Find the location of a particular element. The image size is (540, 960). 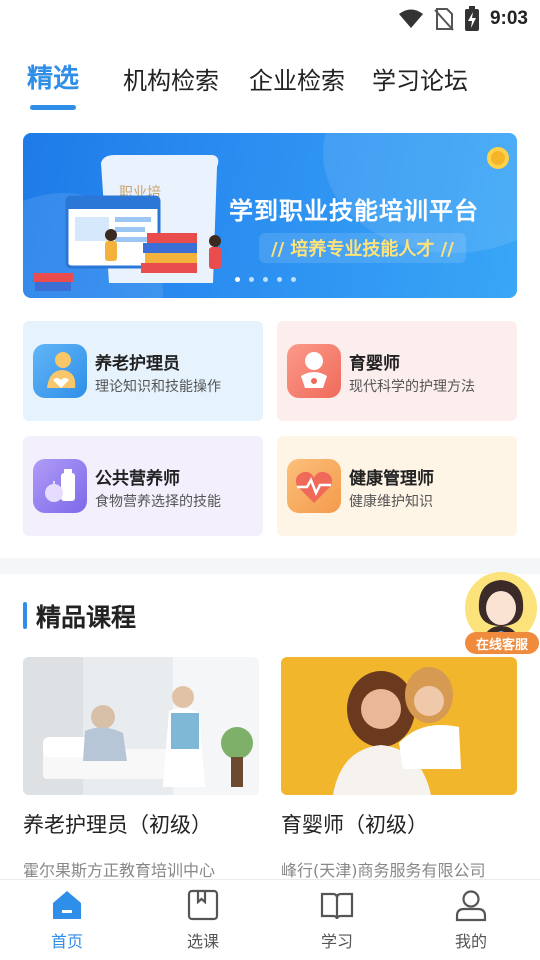

nav-label: 选课 is located at coordinates (202, 941).